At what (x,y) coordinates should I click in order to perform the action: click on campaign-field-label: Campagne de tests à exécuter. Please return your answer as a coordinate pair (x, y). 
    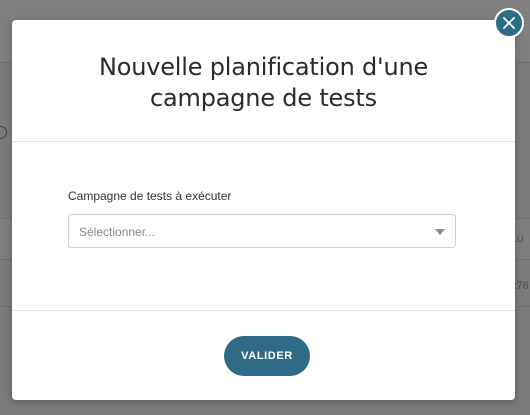
    Looking at the image, I should click on (150, 196).